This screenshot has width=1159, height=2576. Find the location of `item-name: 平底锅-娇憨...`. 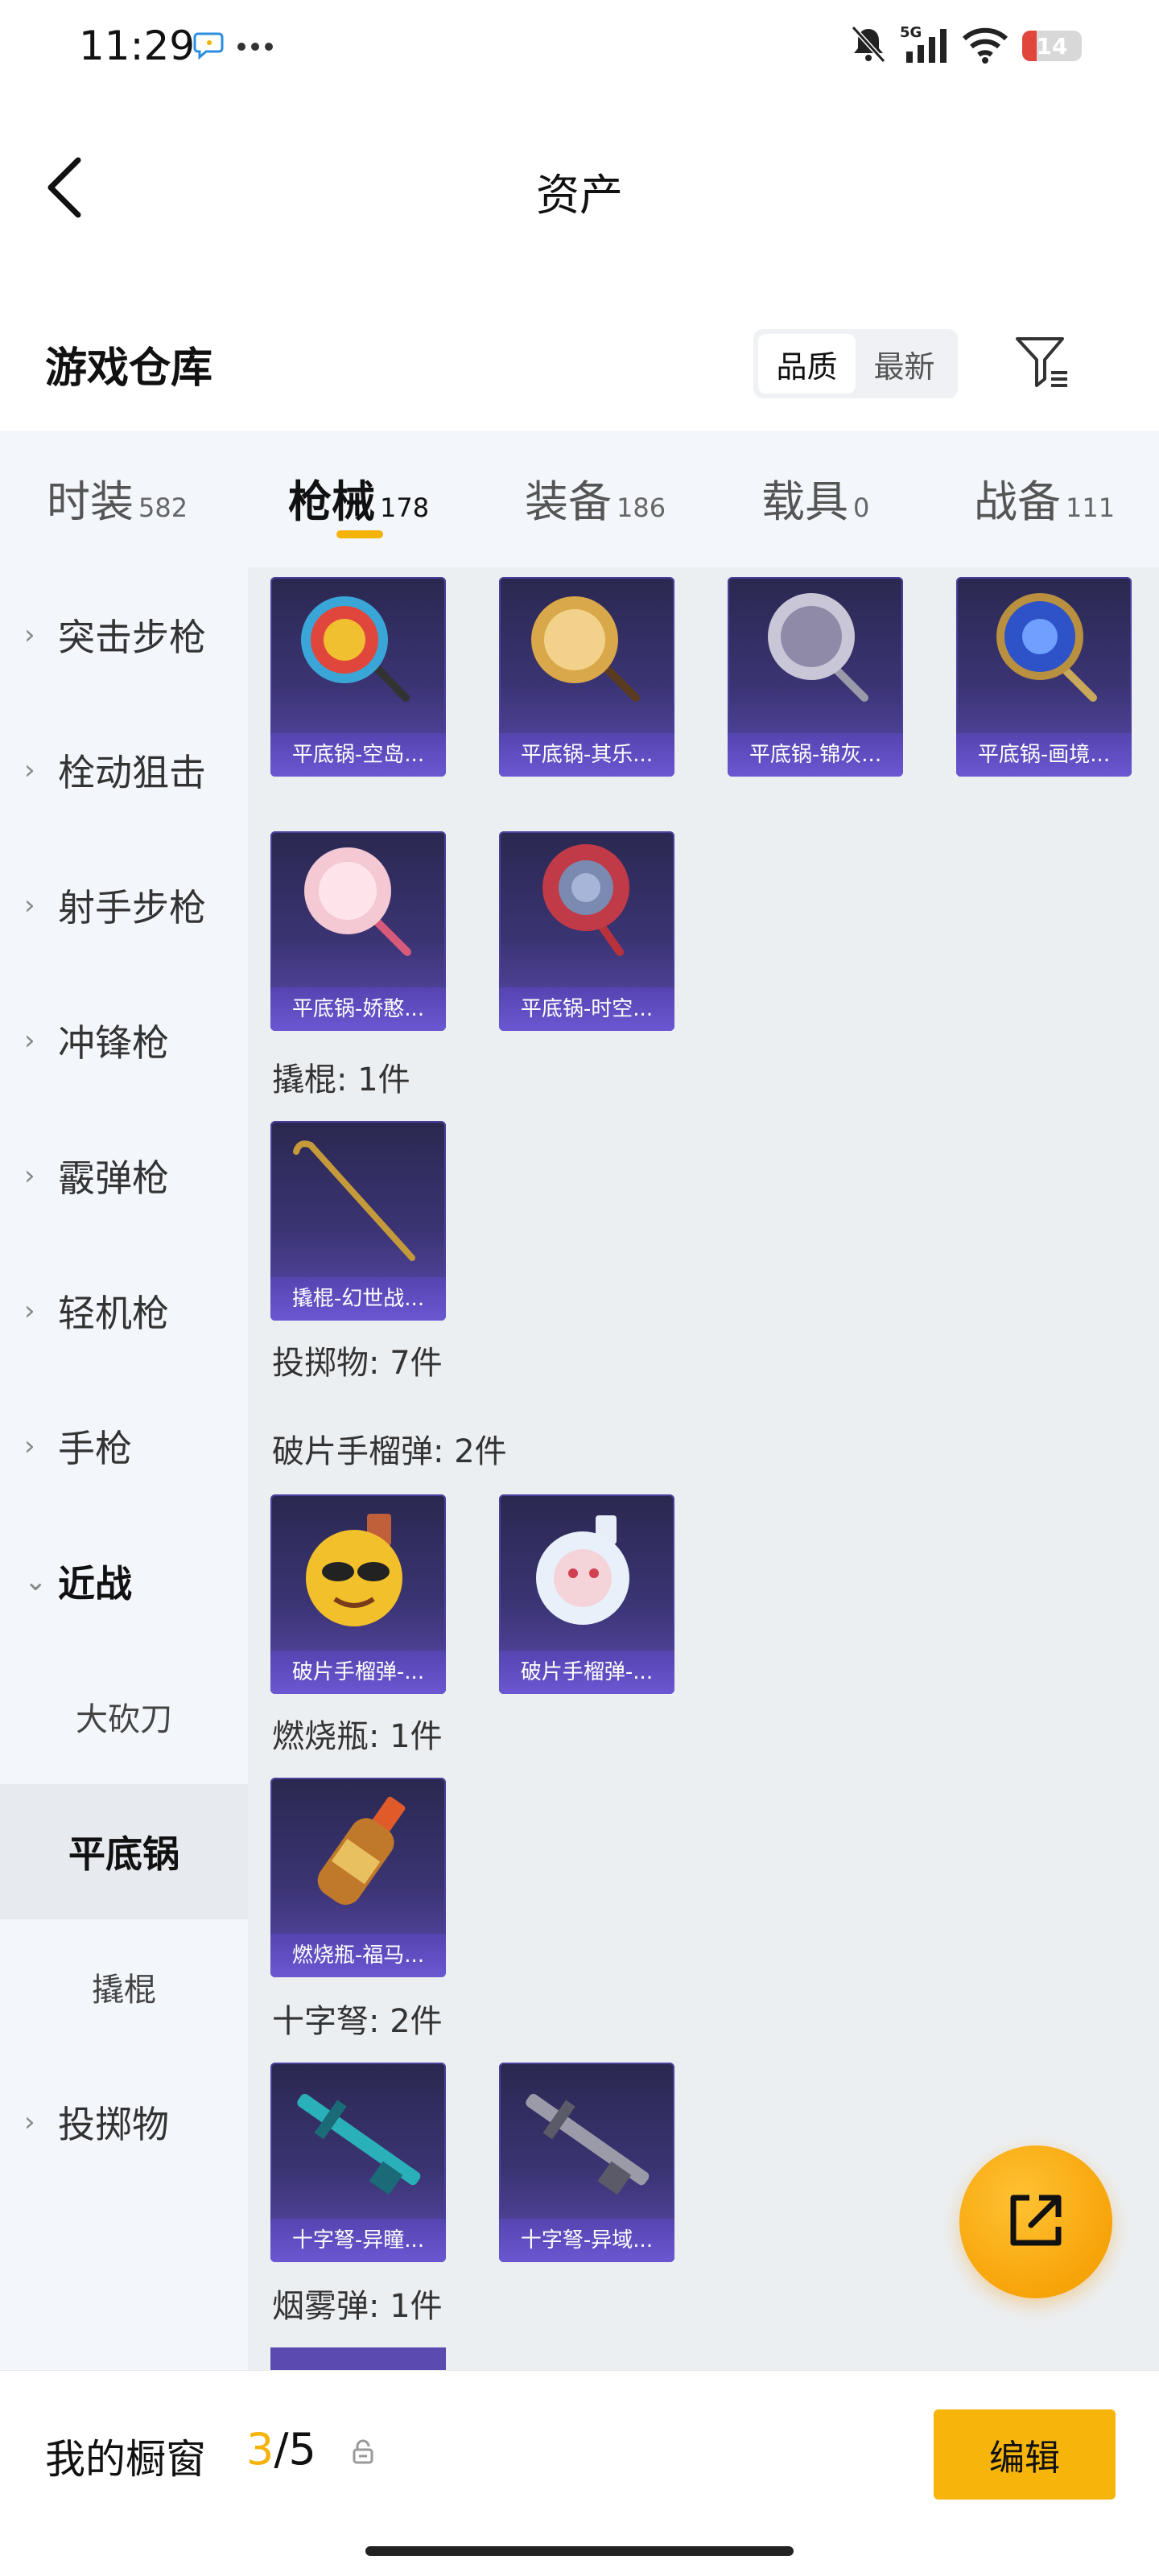

item-name: 平底锅-娇憨... is located at coordinates (358, 1009).